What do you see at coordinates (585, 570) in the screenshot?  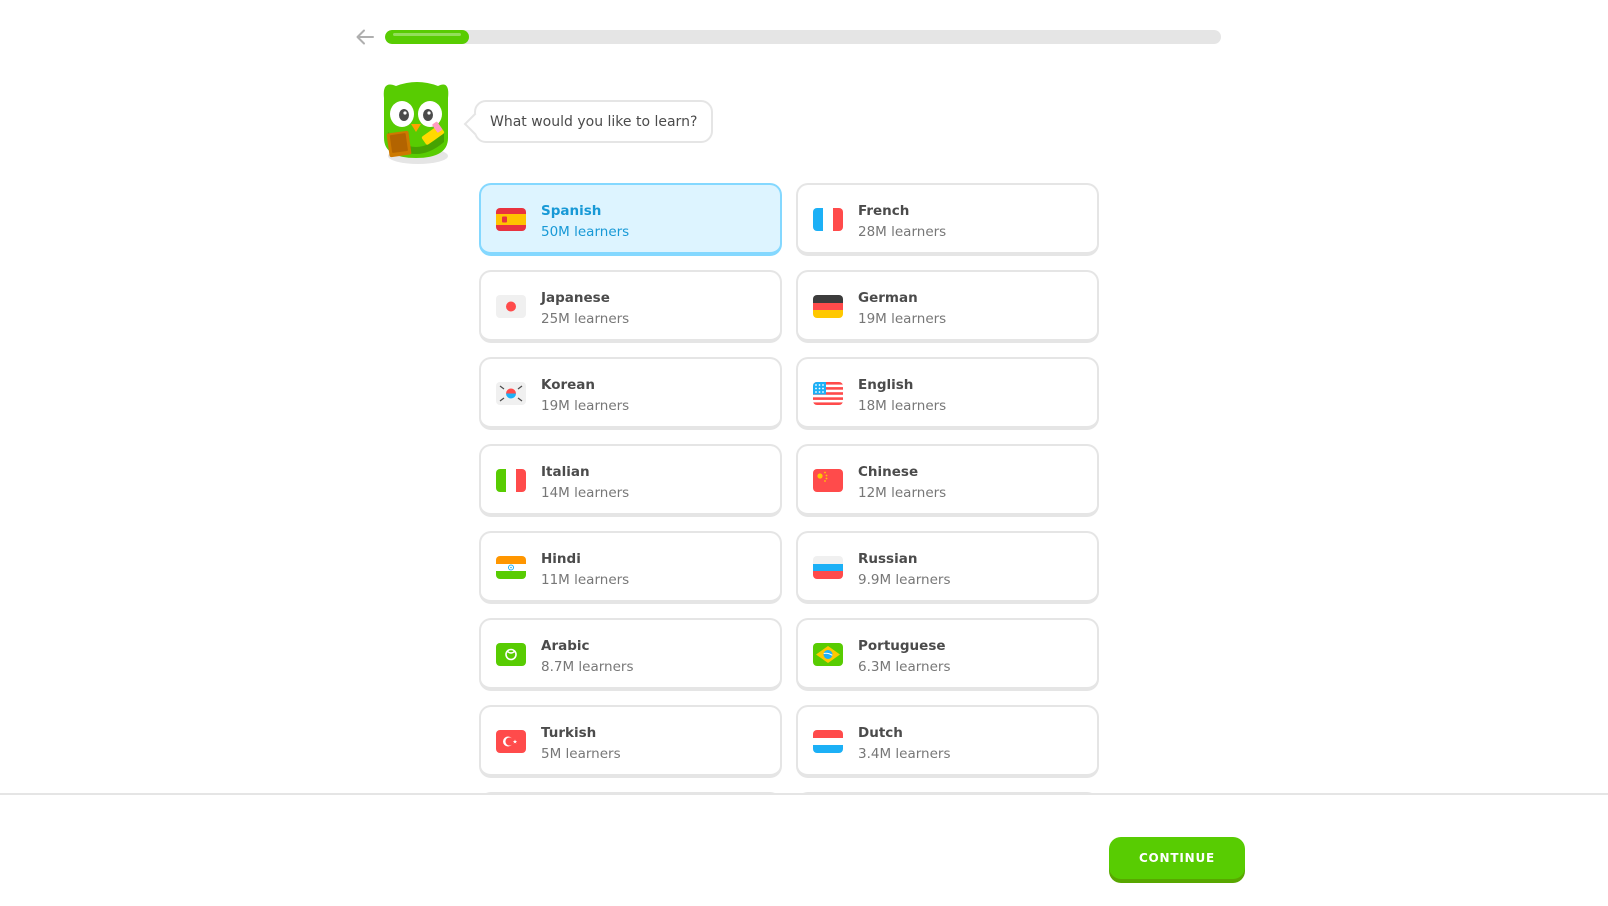 I see `language-card-text: Hindi 11M learners` at bounding box center [585, 570].